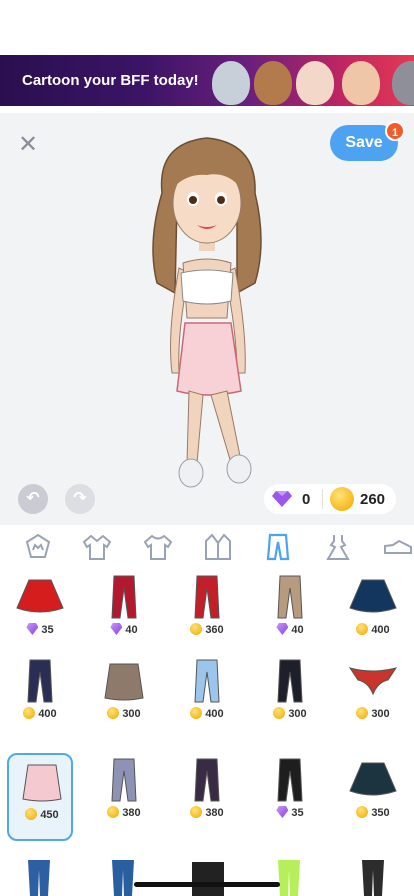 The image size is (414, 896). I want to click on pants-icon, so click(278, 547).